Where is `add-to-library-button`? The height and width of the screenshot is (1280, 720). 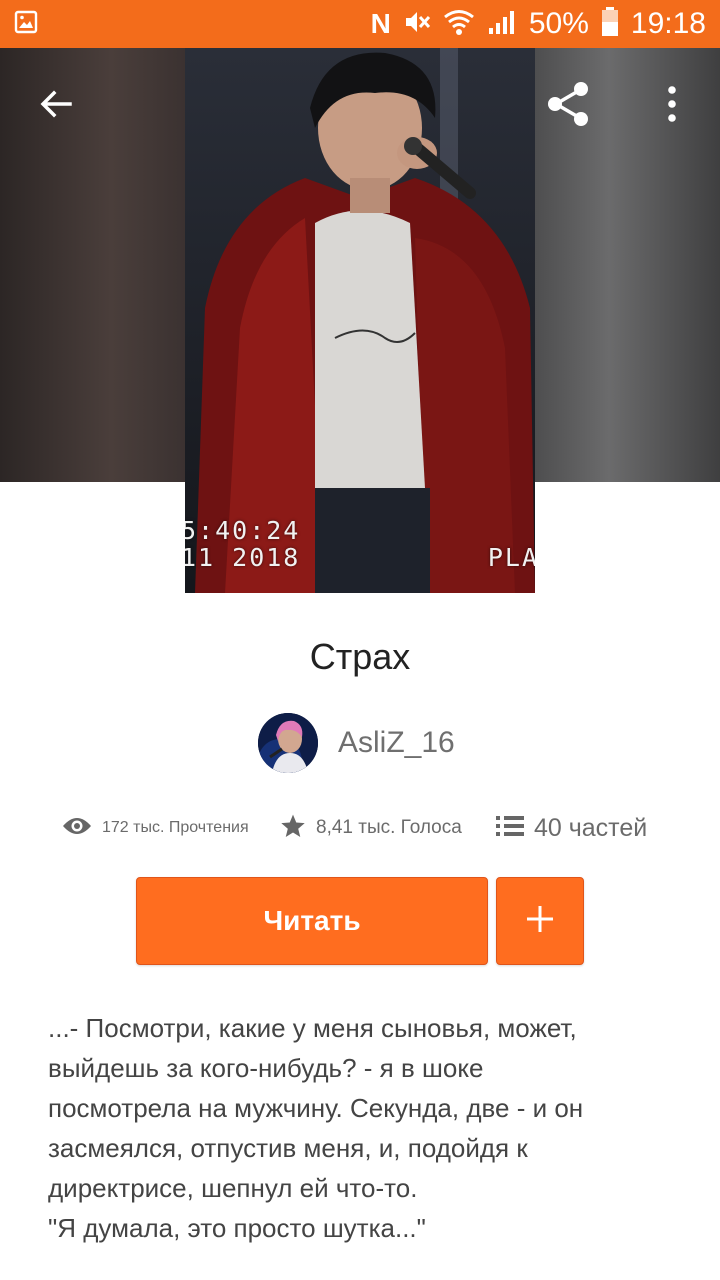 add-to-library-button is located at coordinates (540, 921).